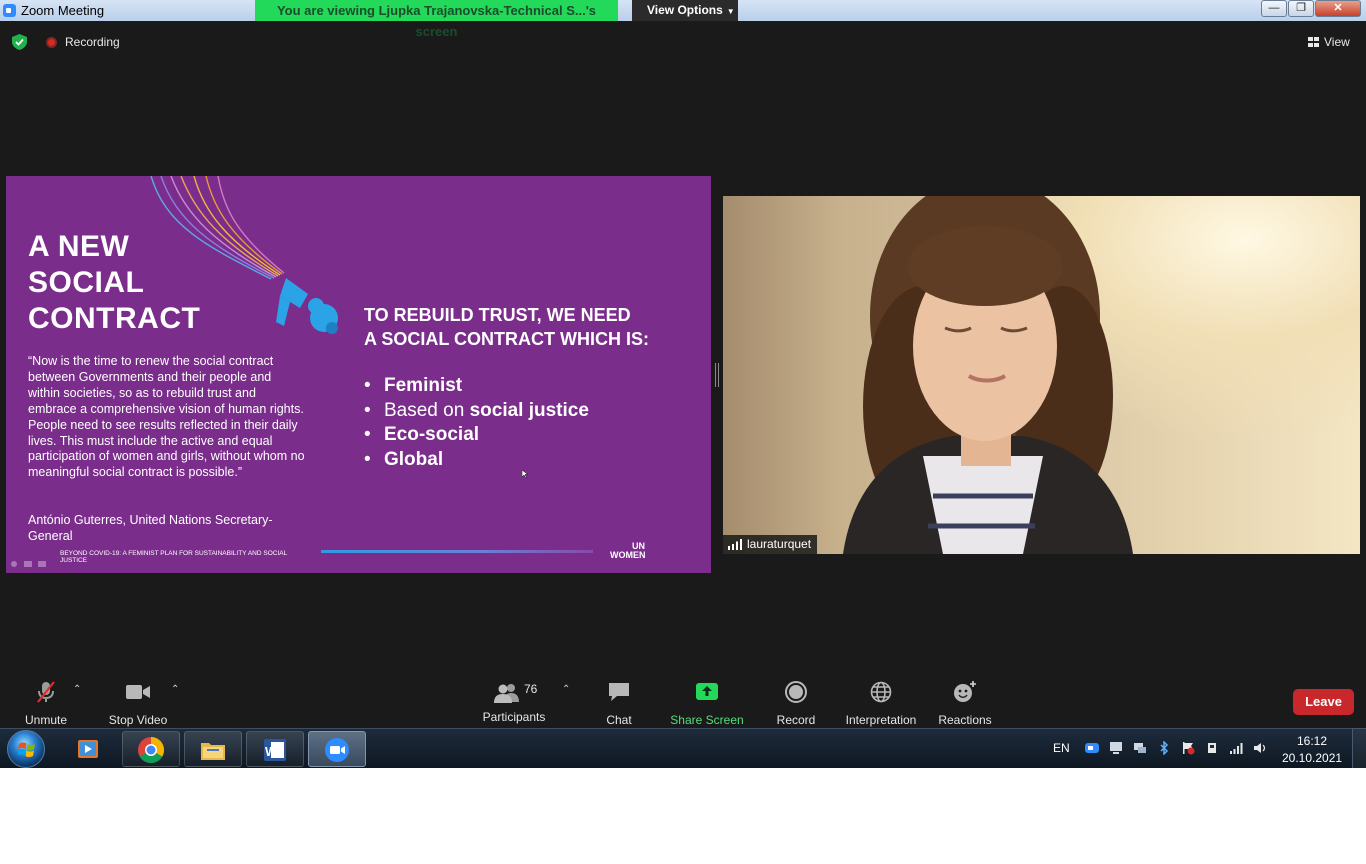 The image size is (1366, 864). What do you see at coordinates (1323, 702) in the screenshot?
I see `leave-button: Leave` at bounding box center [1323, 702].